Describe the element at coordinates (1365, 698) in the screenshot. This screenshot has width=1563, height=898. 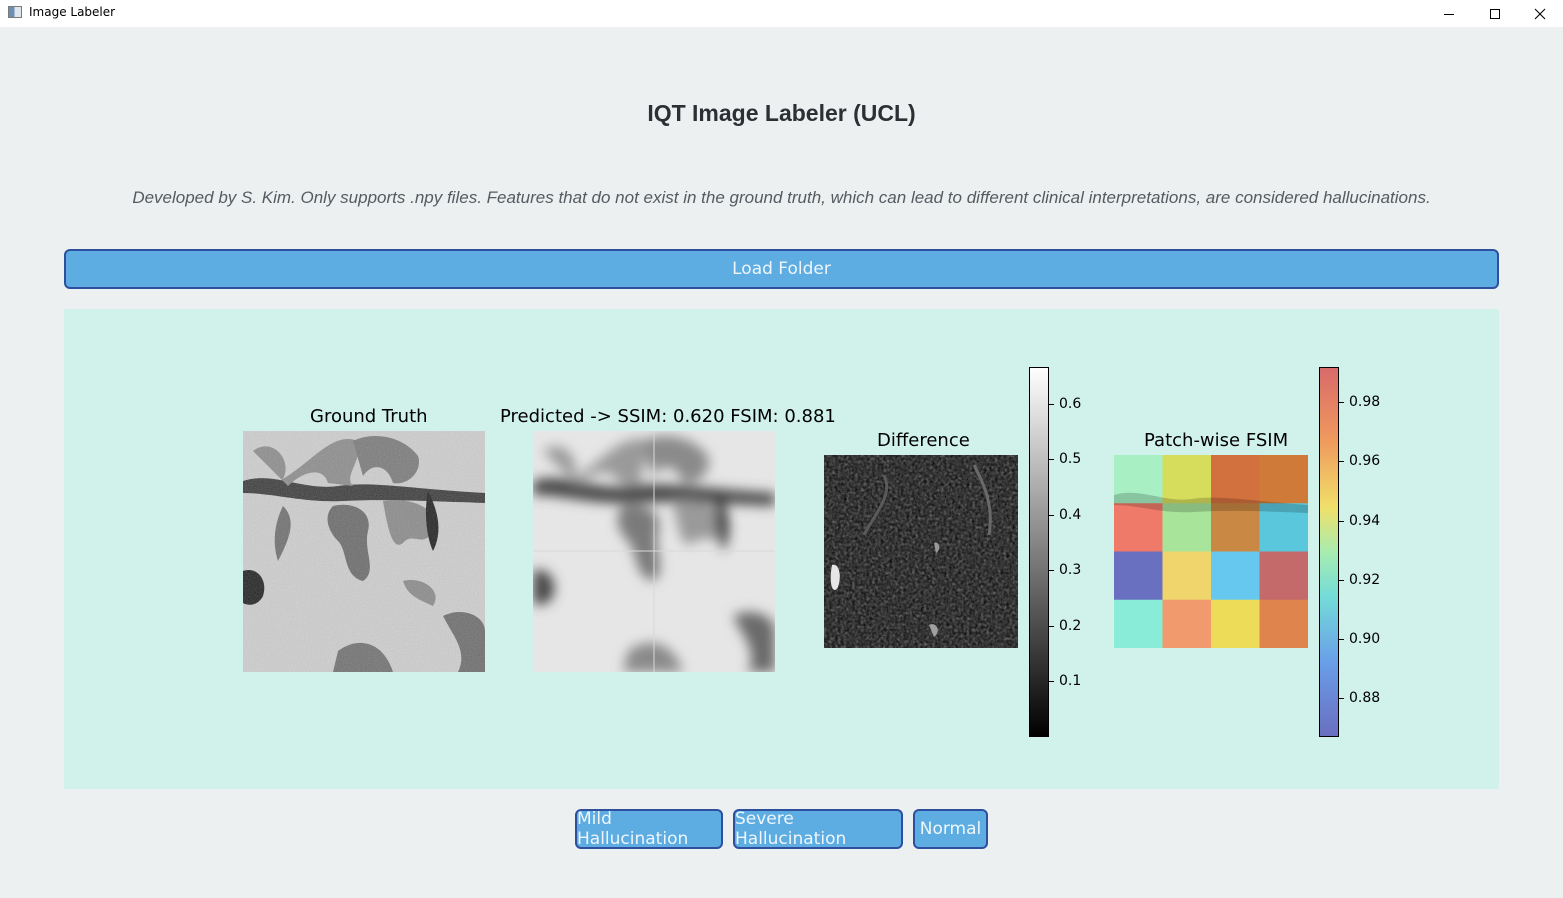
I see `colorbar-tick-label: 0.88` at that location.